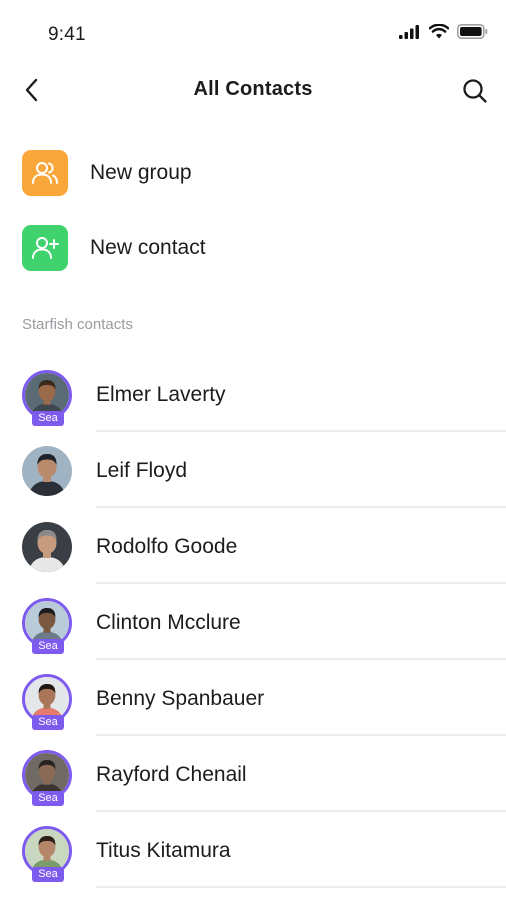 This screenshot has height=900, width=506. I want to click on contact-name: Rayford Chenail, so click(171, 774).